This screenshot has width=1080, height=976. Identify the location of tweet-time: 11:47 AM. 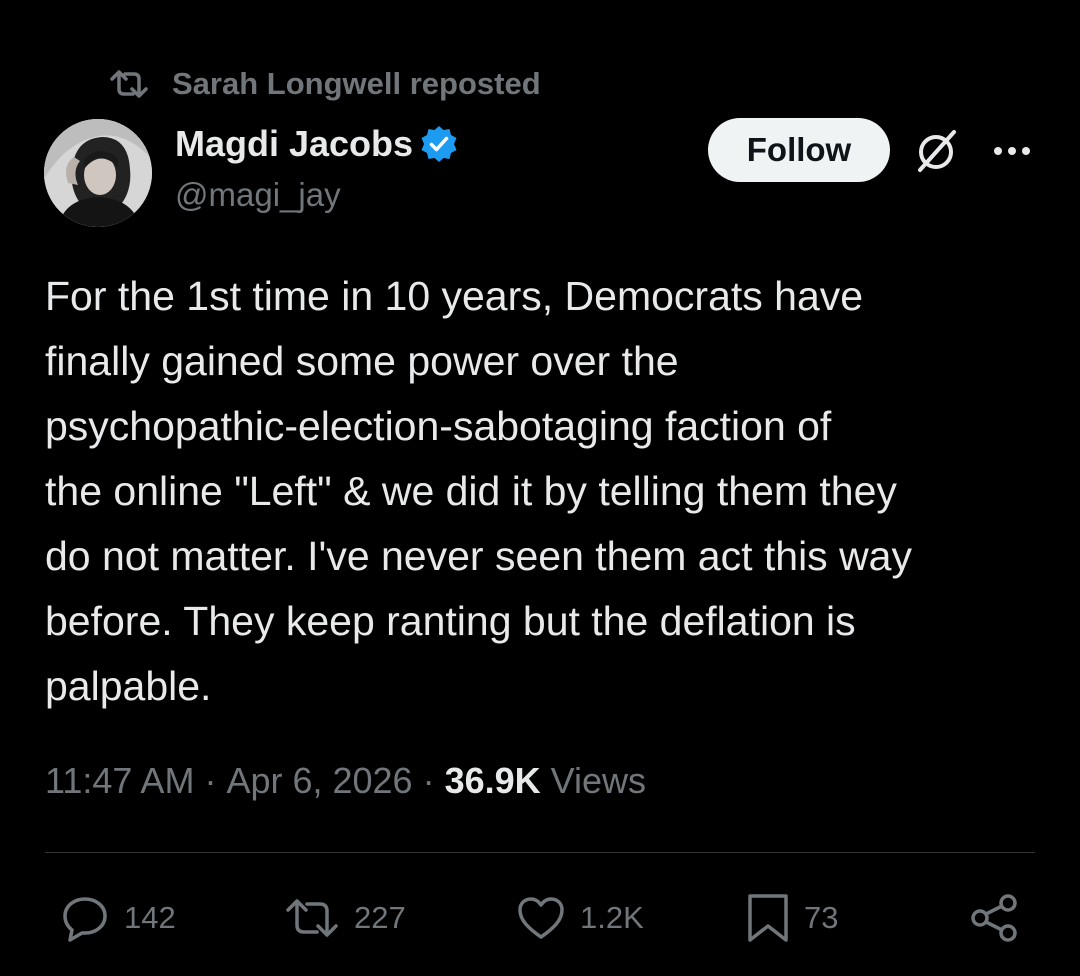
(119, 781).